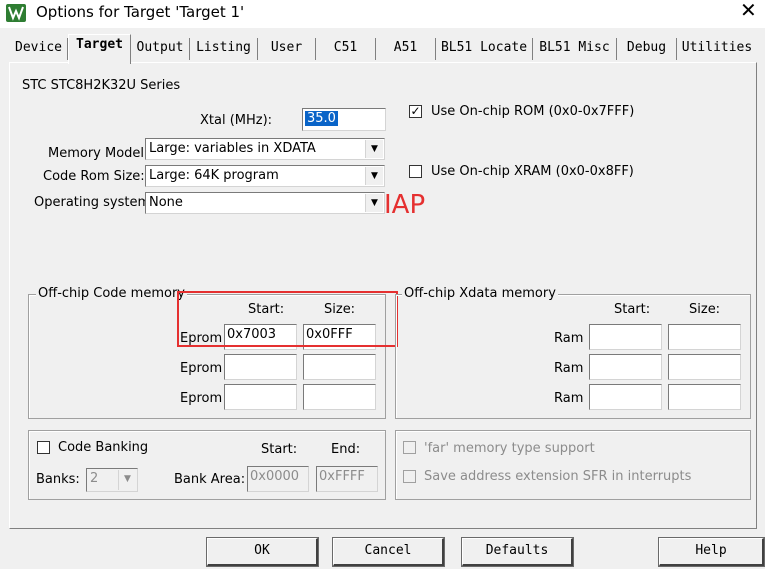 The width and height of the screenshot is (765, 569). Describe the element at coordinates (224, 49) in the screenshot. I see `tab-listing: Listing` at that location.